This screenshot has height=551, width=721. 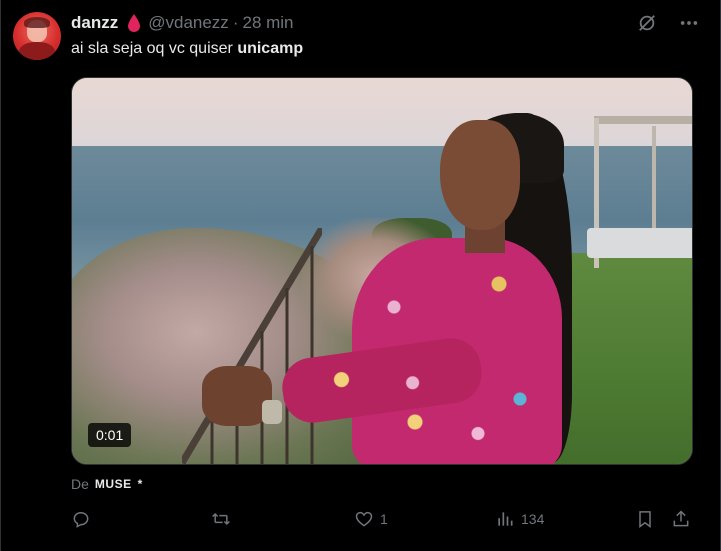 I want to click on tweet-text: ai sla seja oq vc quiser unicamp, so click(x=187, y=49).